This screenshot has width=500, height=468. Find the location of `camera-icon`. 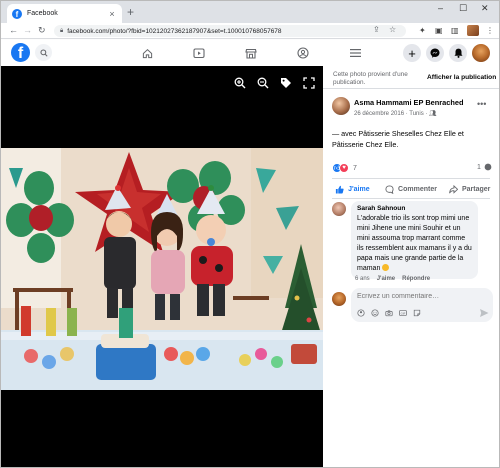

camera-icon is located at coordinates (389, 313).